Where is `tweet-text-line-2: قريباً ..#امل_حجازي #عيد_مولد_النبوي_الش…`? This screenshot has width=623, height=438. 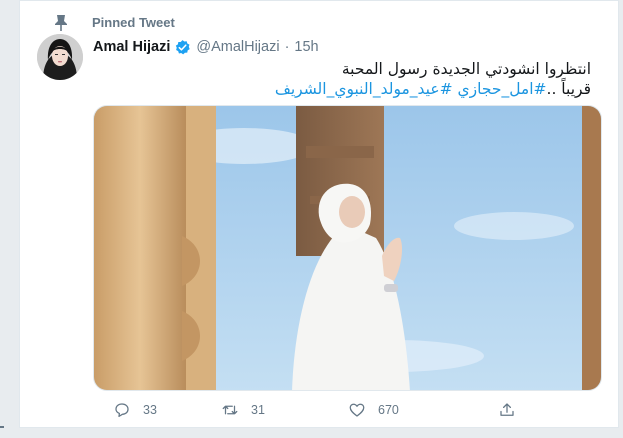 tweet-text-line-2: قريباً ..#امل_حجازي #عيد_مولد_النبوي_الش… is located at coordinates (351, 89).